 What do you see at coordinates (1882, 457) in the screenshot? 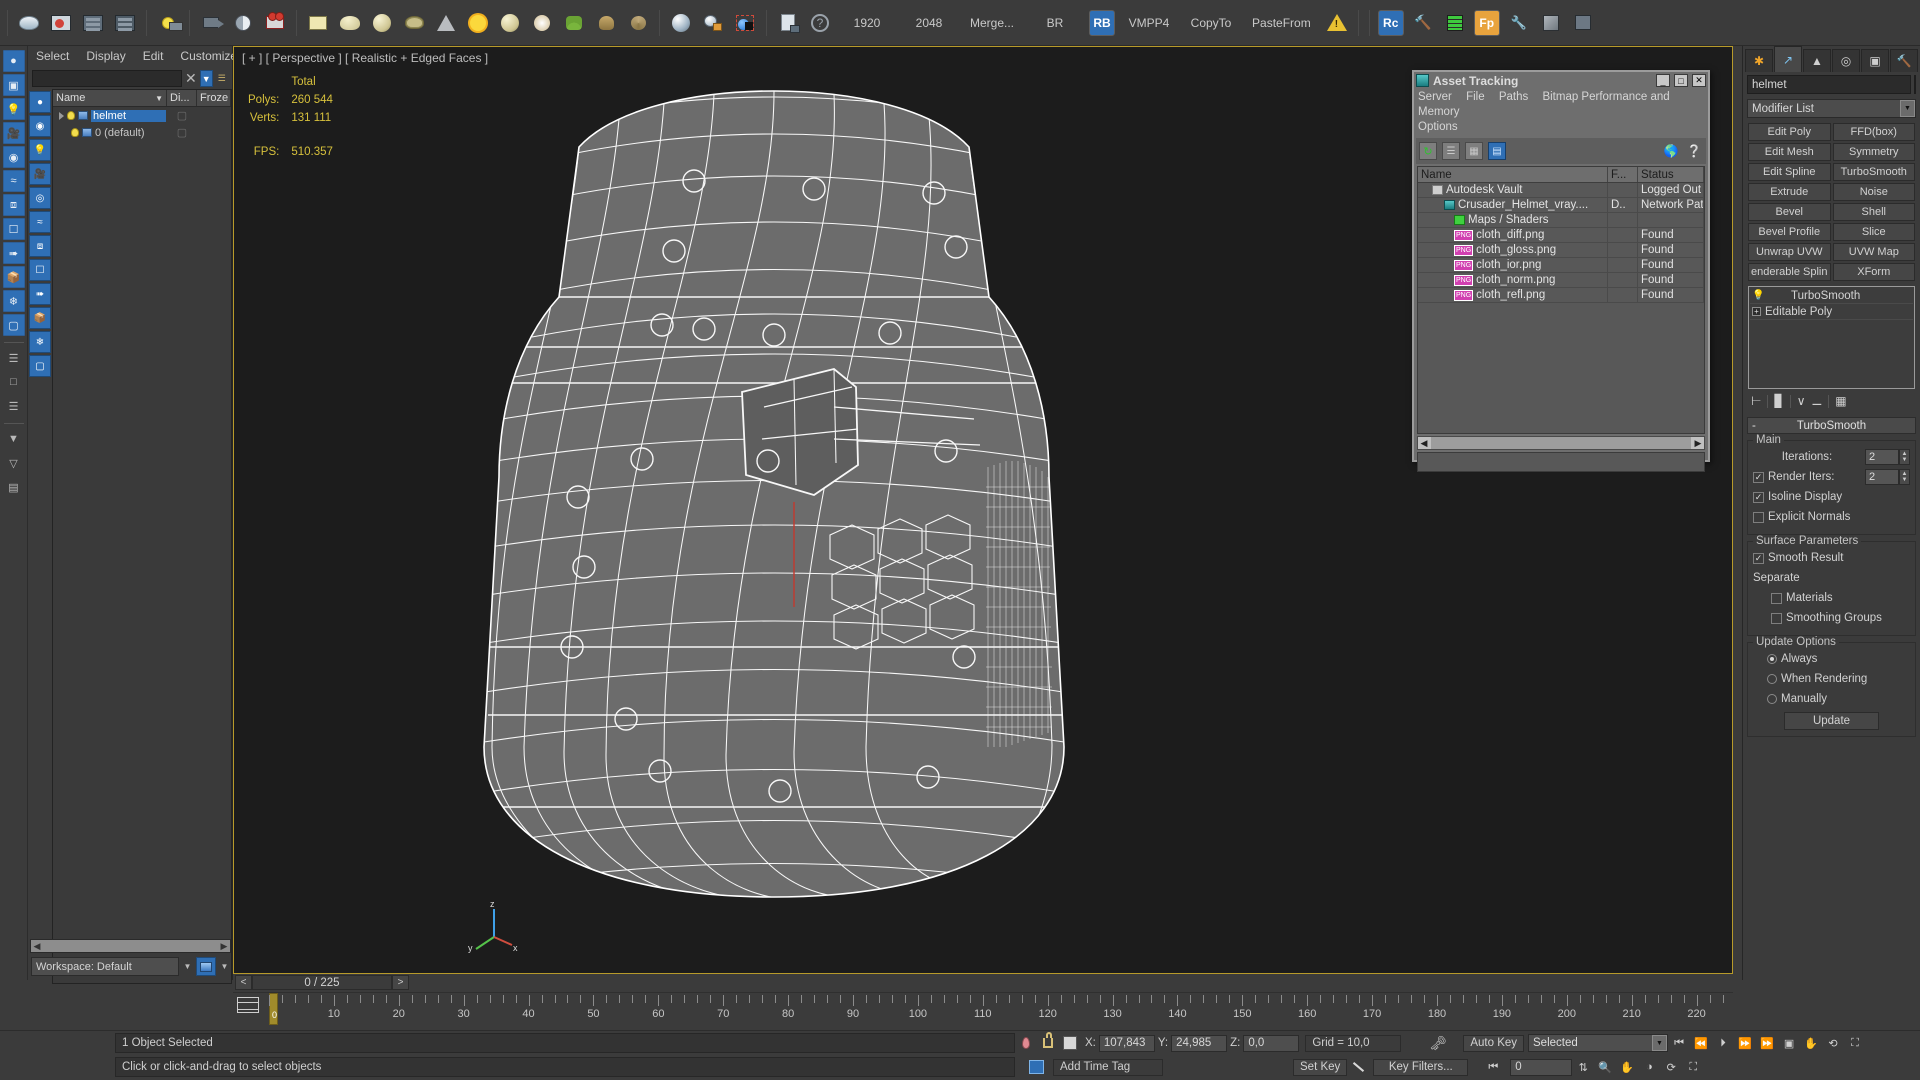
I see `iterations-value: 2` at bounding box center [1882, 457].